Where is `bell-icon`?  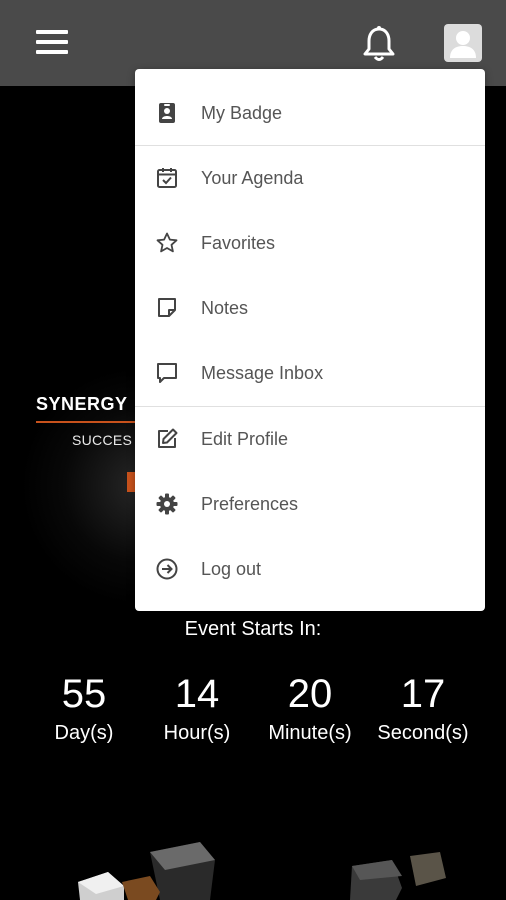 bell-icon is located at coordinates (379, 44).